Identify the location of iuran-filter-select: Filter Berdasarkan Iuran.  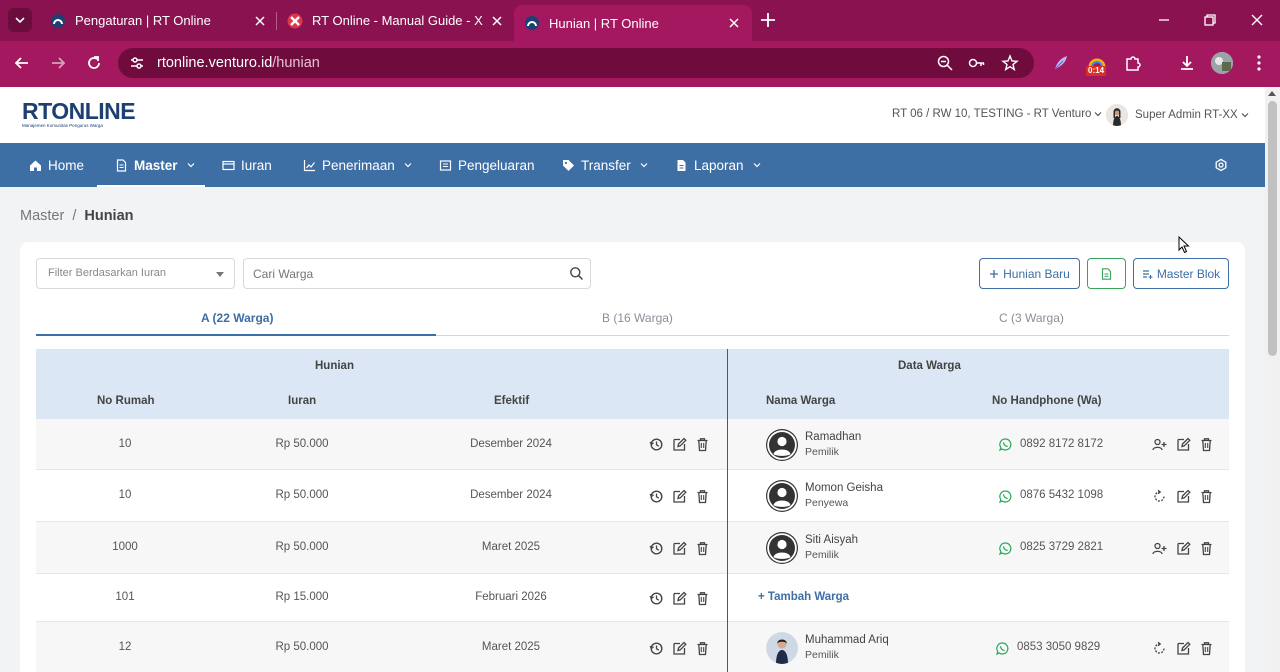
(135, 273).